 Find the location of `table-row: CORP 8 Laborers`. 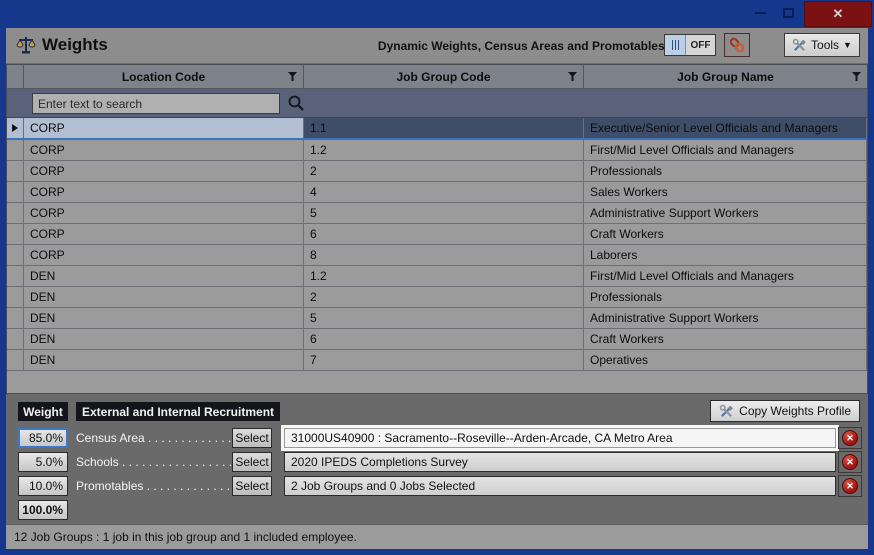

table-row: CORP 8 Laborers is located at coordinates (437, 255).